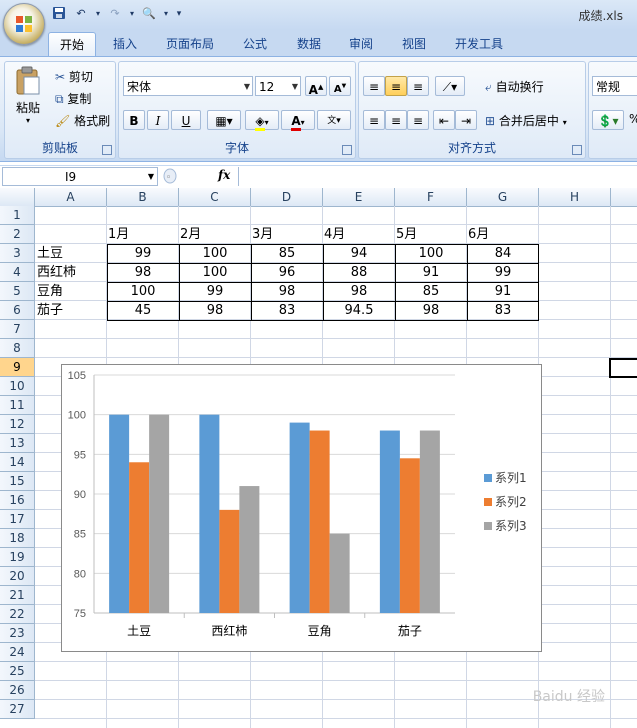 Image resolution: width=637 pixels, height=728 pixels. Describe the element at coordinates (359, 310) in the screenshot. I see `value-cell: 94.5` at that location.